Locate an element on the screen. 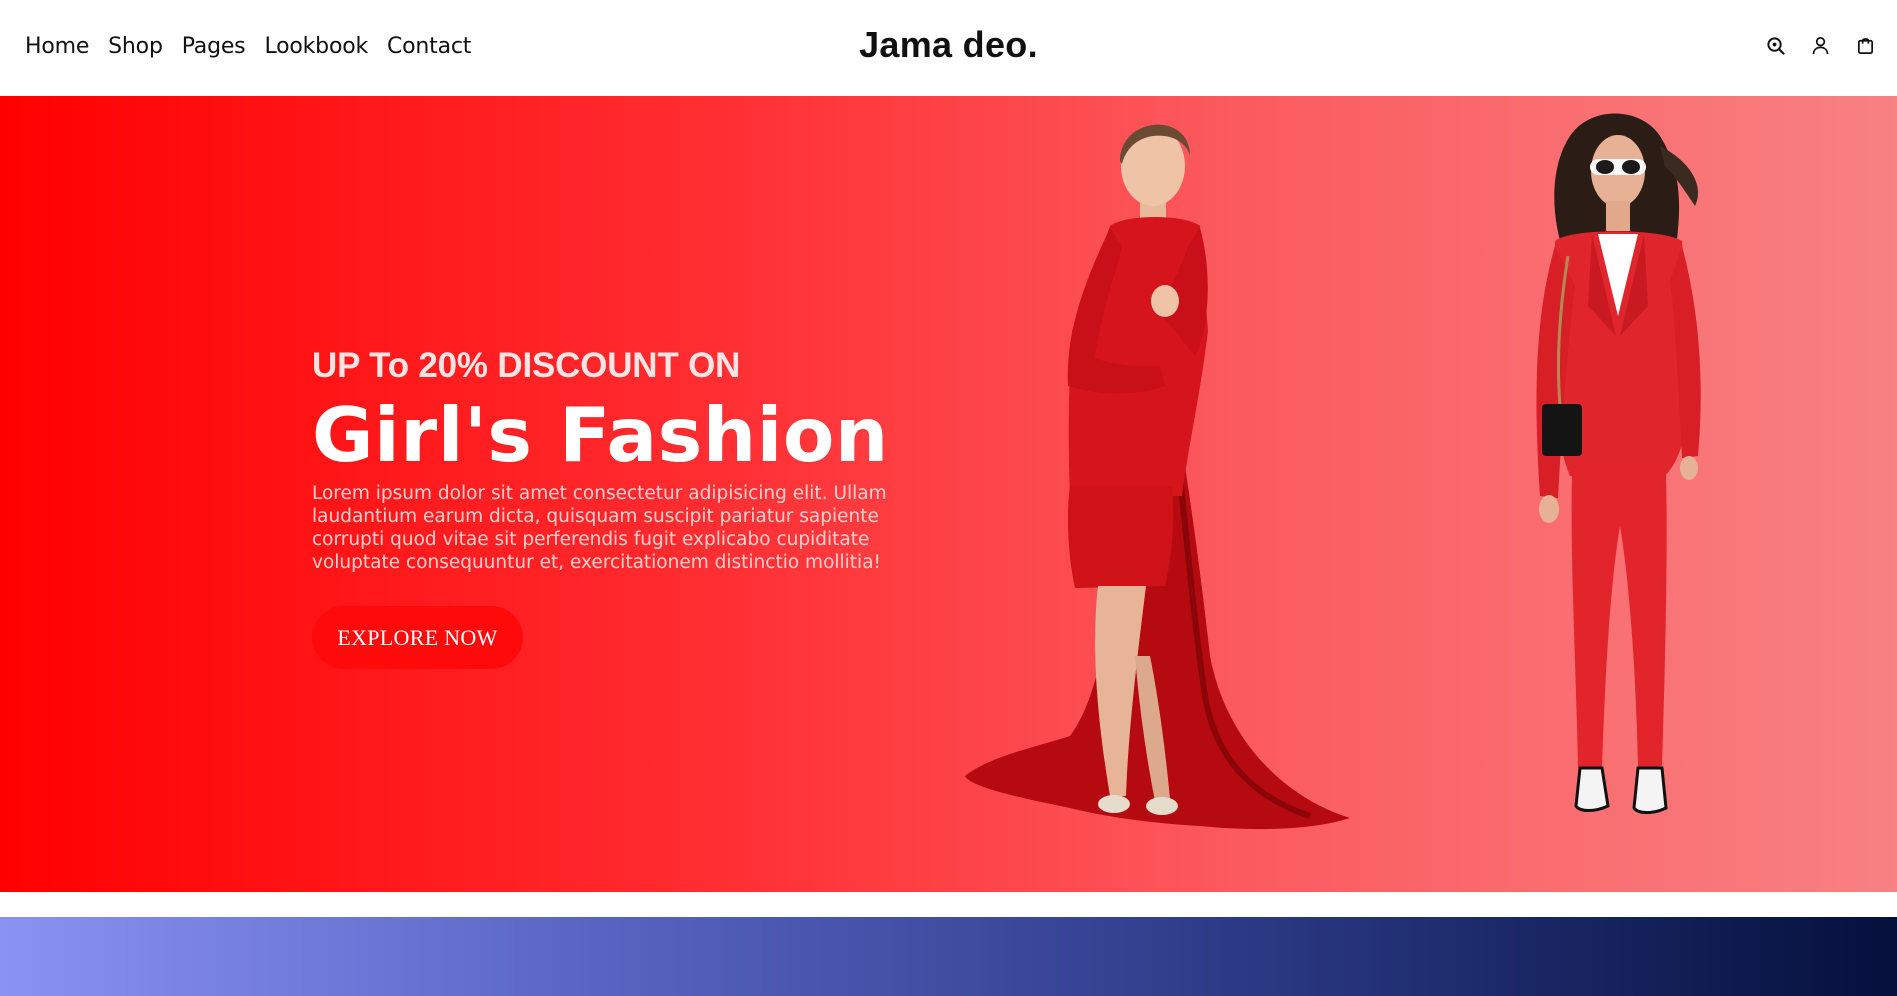 This screenshot has height=996, width=1897. header-actions is located at coordinates (1820, 45).